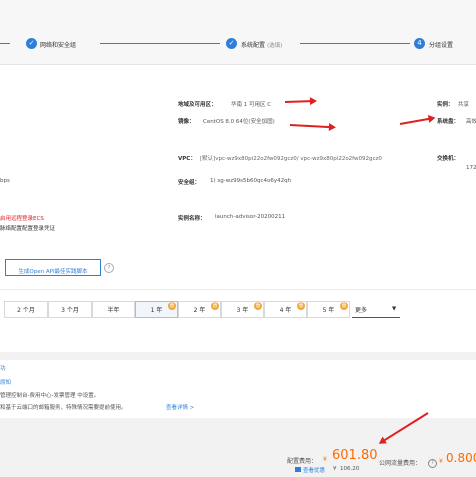  Describe the element at coordinates (238, 289) in the screenshot. I see `section-divider` at that location.